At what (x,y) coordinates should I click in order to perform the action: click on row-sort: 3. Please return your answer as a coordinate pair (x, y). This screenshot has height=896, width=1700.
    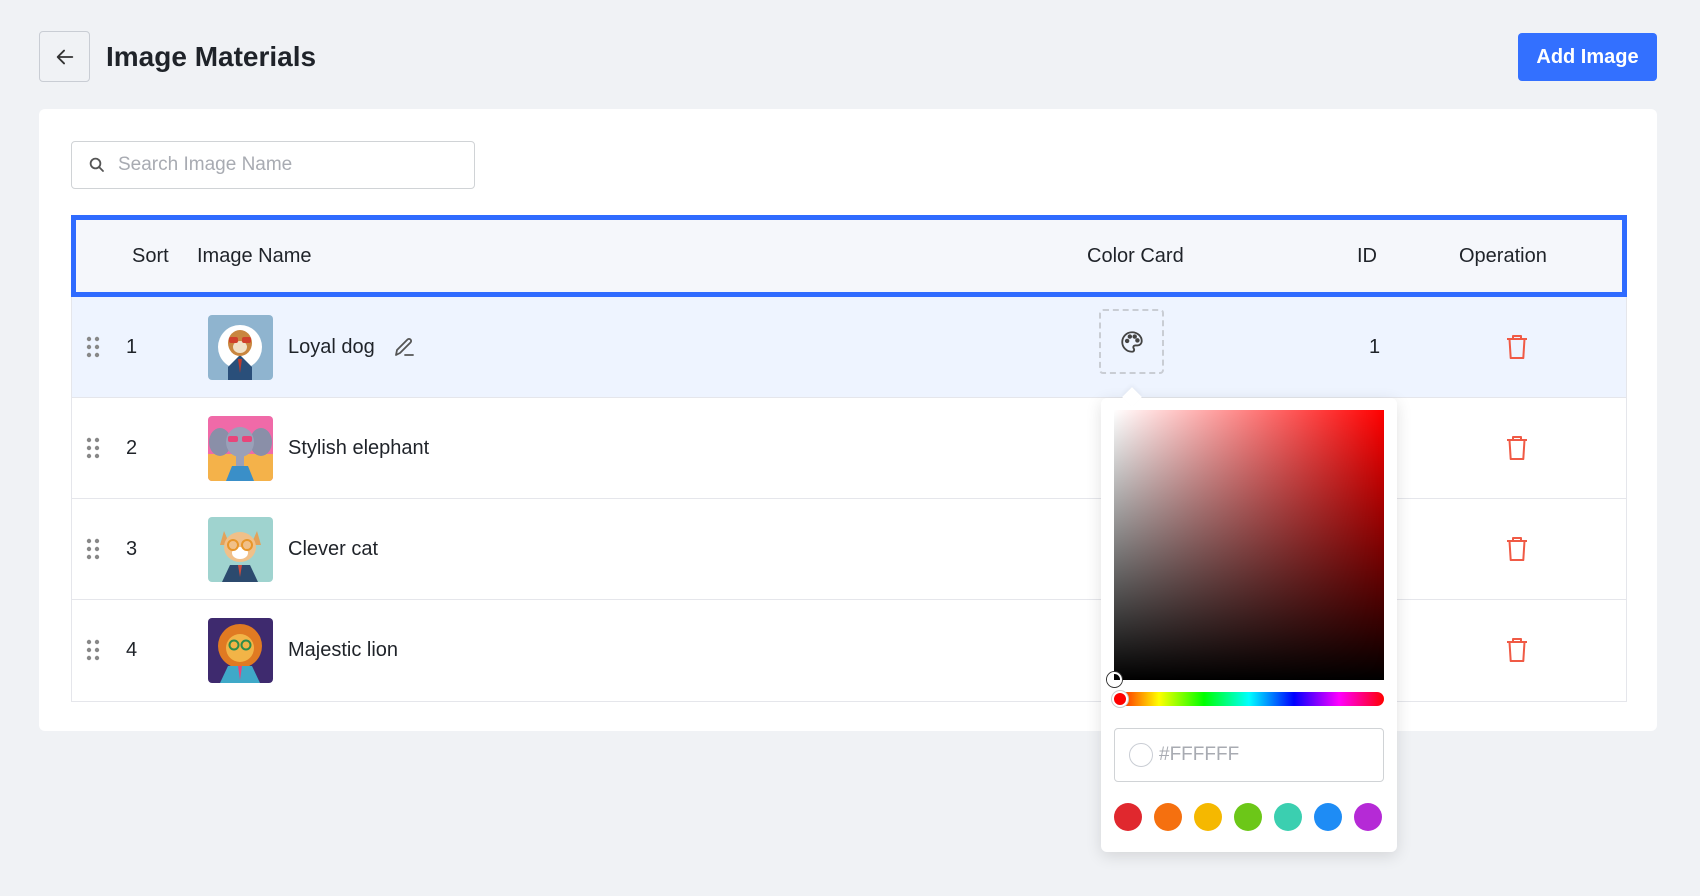
    Looking at the image, I should click on (132, 548).